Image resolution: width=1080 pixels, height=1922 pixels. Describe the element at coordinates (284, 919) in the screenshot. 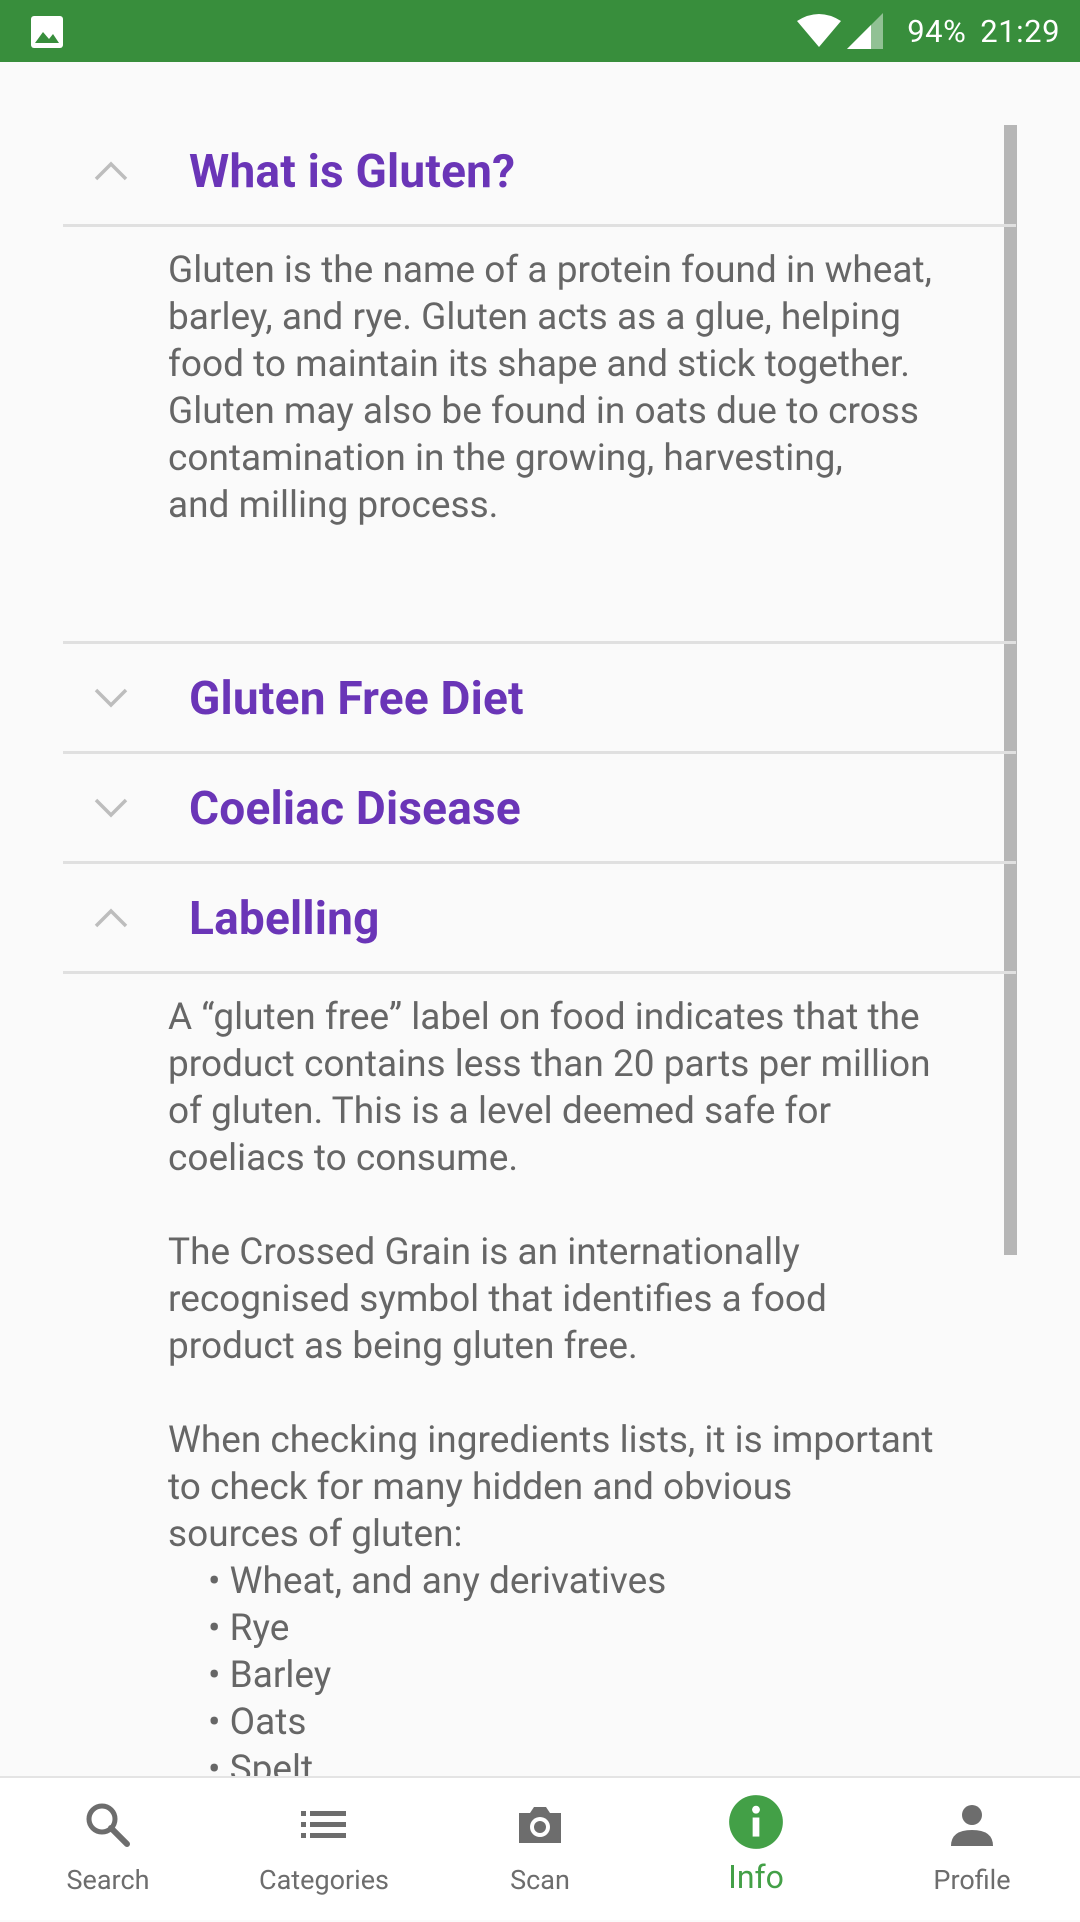

I see `section-title: Labelling` at that location.